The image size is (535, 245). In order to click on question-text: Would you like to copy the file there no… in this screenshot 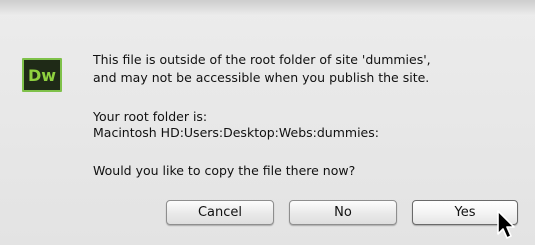, I will do `click(224, 170)`.